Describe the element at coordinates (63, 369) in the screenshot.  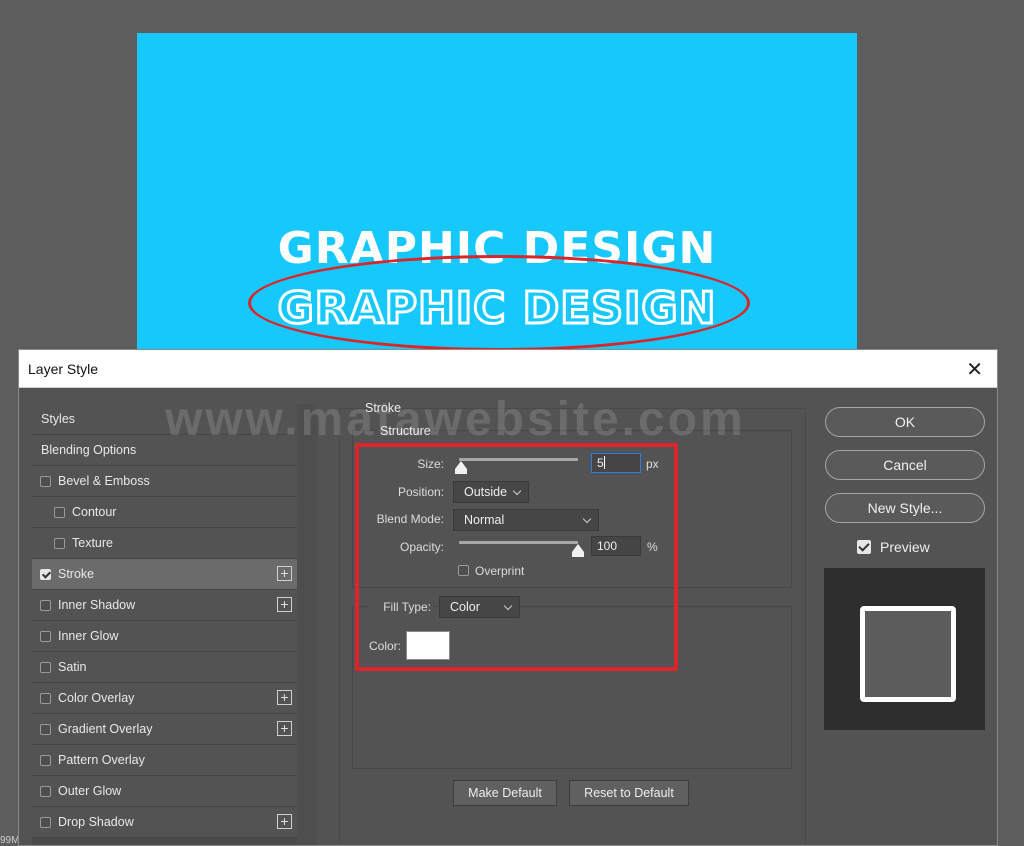
I see `dialog-title: Layer Style` at that location.